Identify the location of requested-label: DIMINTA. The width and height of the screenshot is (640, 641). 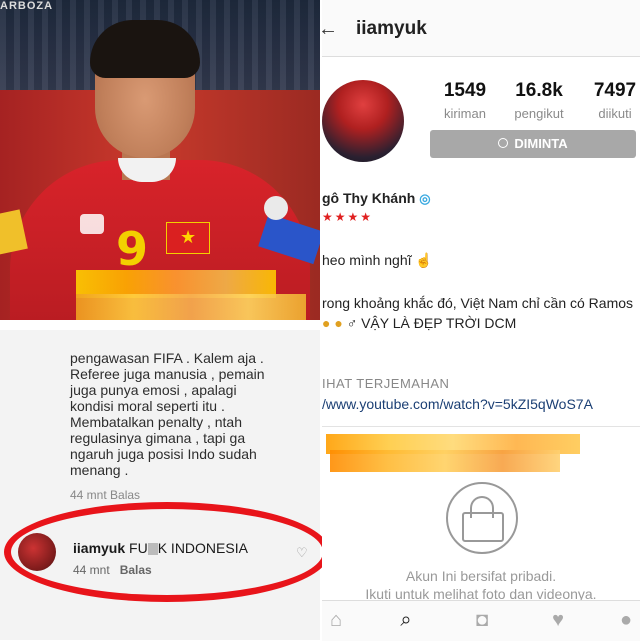
(541, 143).